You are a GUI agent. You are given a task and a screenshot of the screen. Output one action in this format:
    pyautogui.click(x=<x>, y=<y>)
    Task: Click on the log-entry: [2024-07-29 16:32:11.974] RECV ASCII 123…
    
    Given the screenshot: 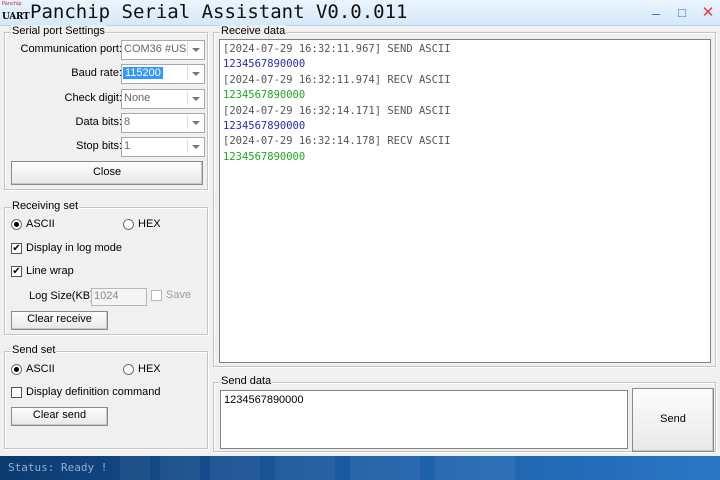 What is the action you would take?
    pyautogui.click(x=465, y=88)
    